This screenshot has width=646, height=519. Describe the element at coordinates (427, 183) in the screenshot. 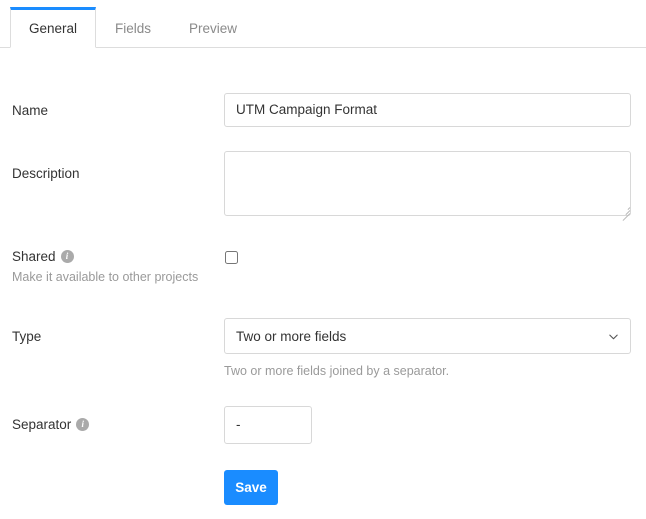

I see `description-textarea` at that location.